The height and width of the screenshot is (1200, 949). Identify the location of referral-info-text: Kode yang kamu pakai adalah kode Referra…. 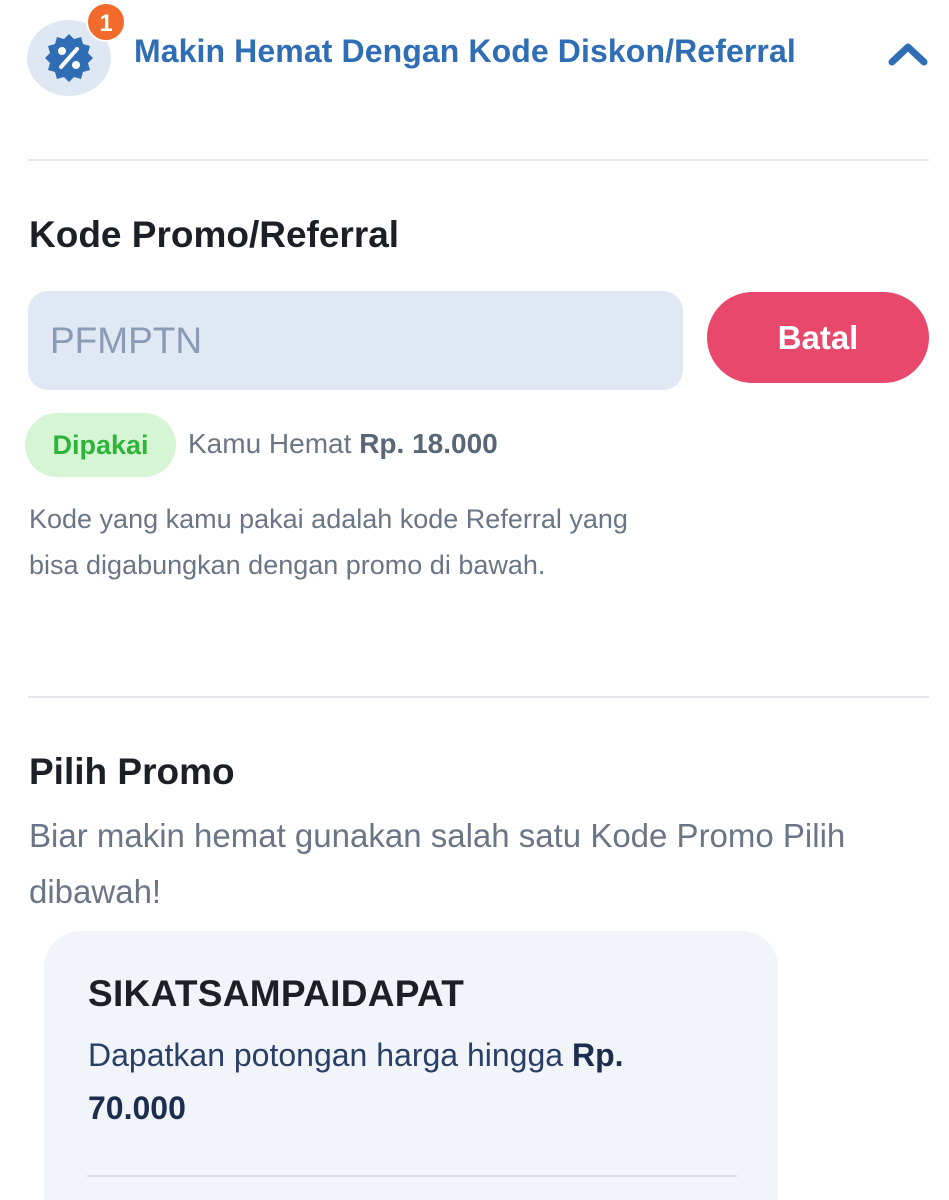
(328, 542).